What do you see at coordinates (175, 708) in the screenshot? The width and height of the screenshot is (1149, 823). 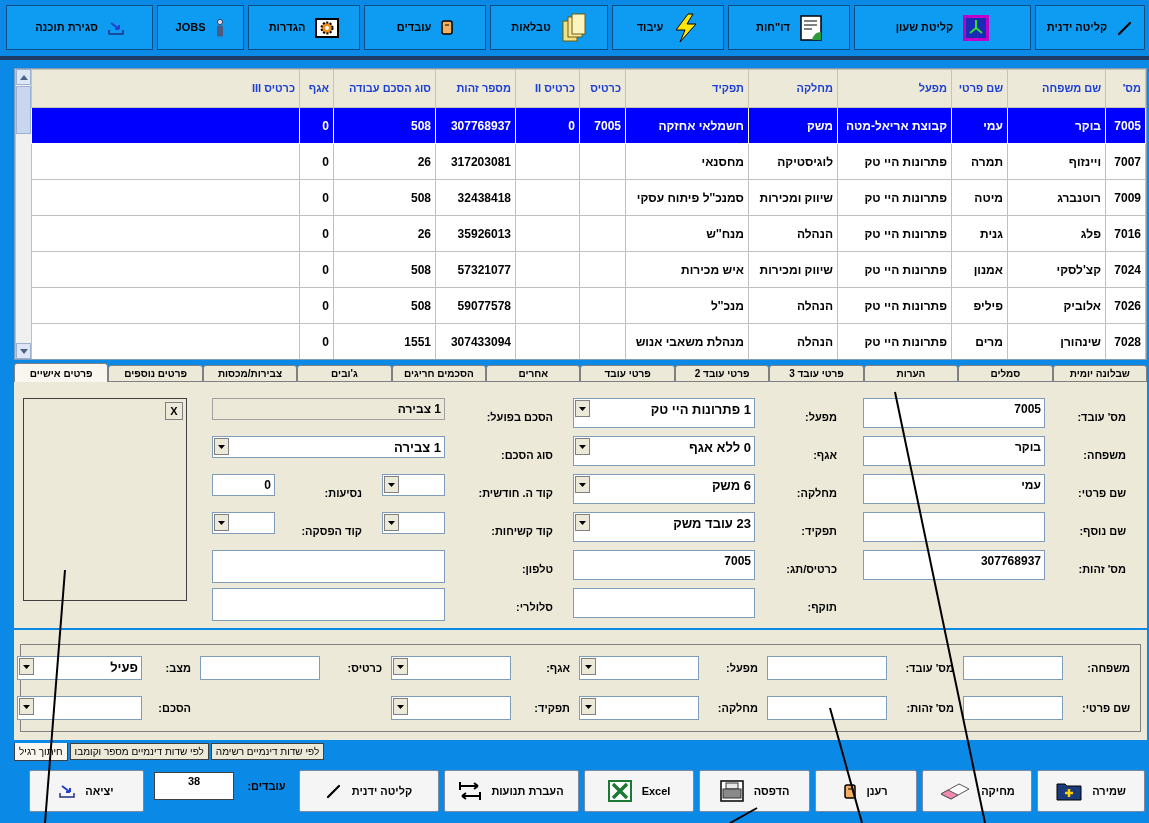 I see `field-label: הסכם:` at bounding box center [175, 708].